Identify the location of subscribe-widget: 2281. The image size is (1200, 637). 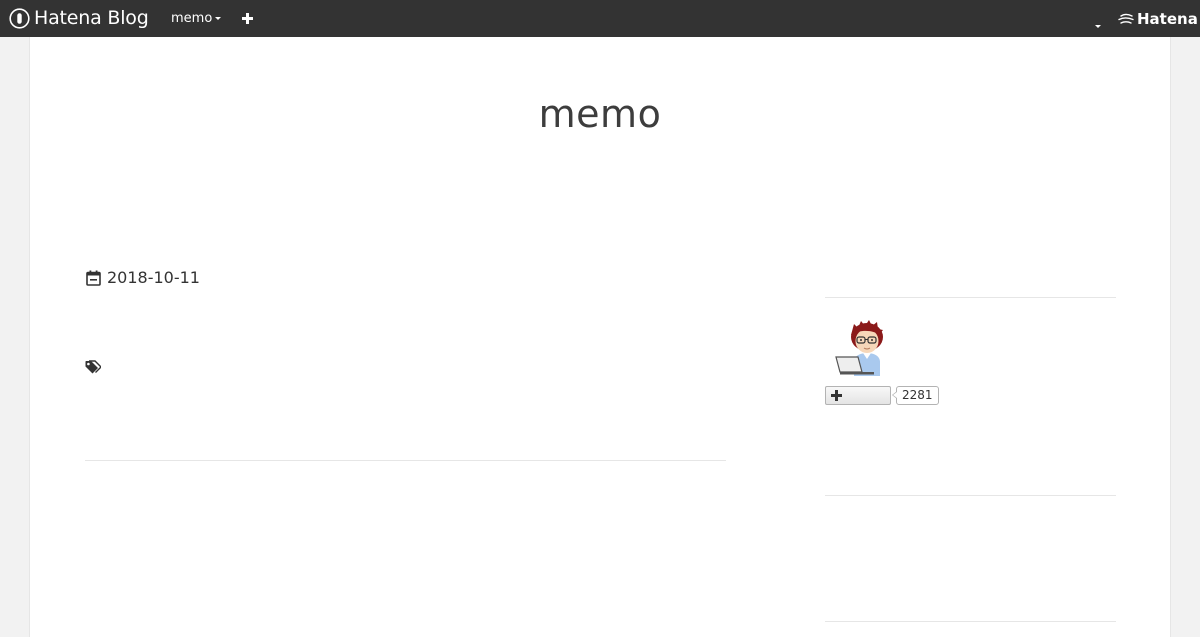
(882, 395).